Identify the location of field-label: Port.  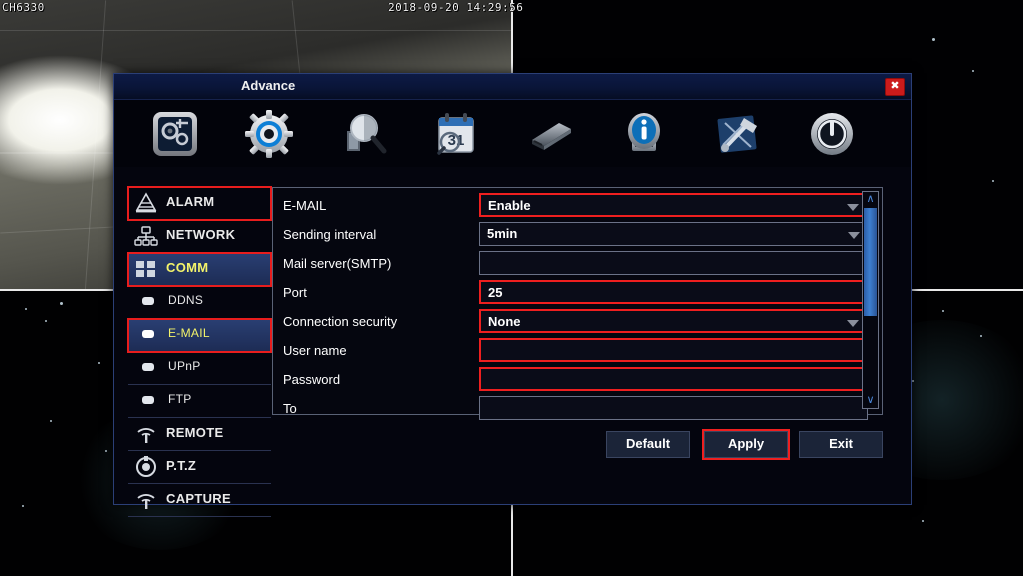
(295, 292).